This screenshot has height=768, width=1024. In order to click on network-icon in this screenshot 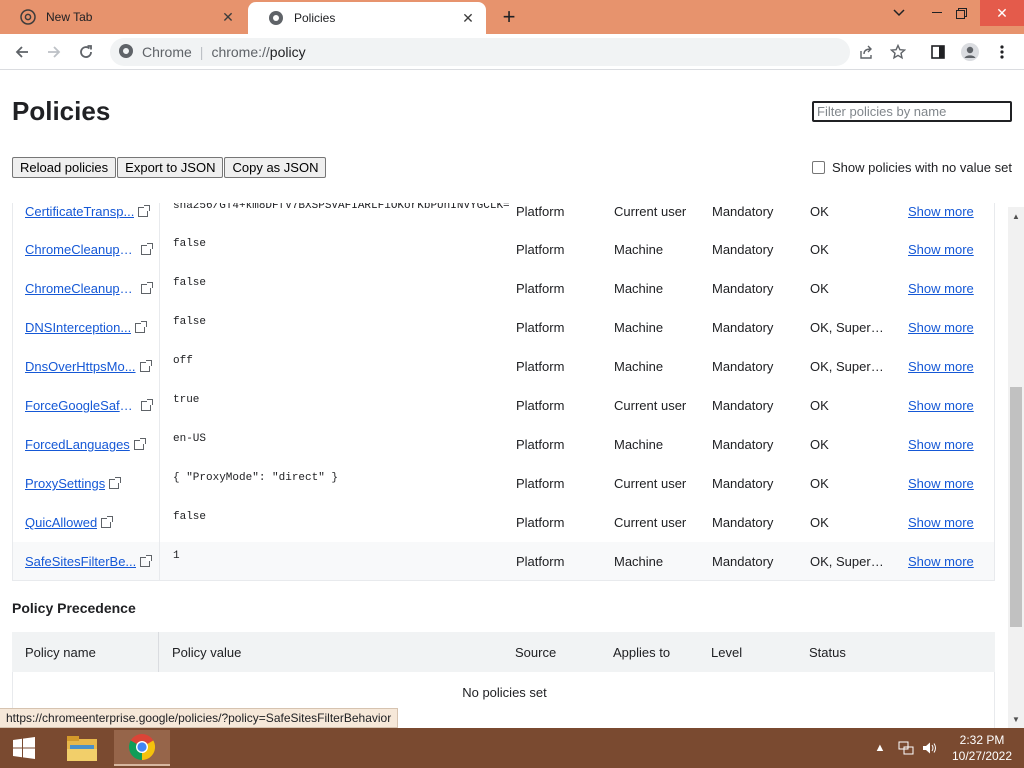, I will do `click(906, 748)`.